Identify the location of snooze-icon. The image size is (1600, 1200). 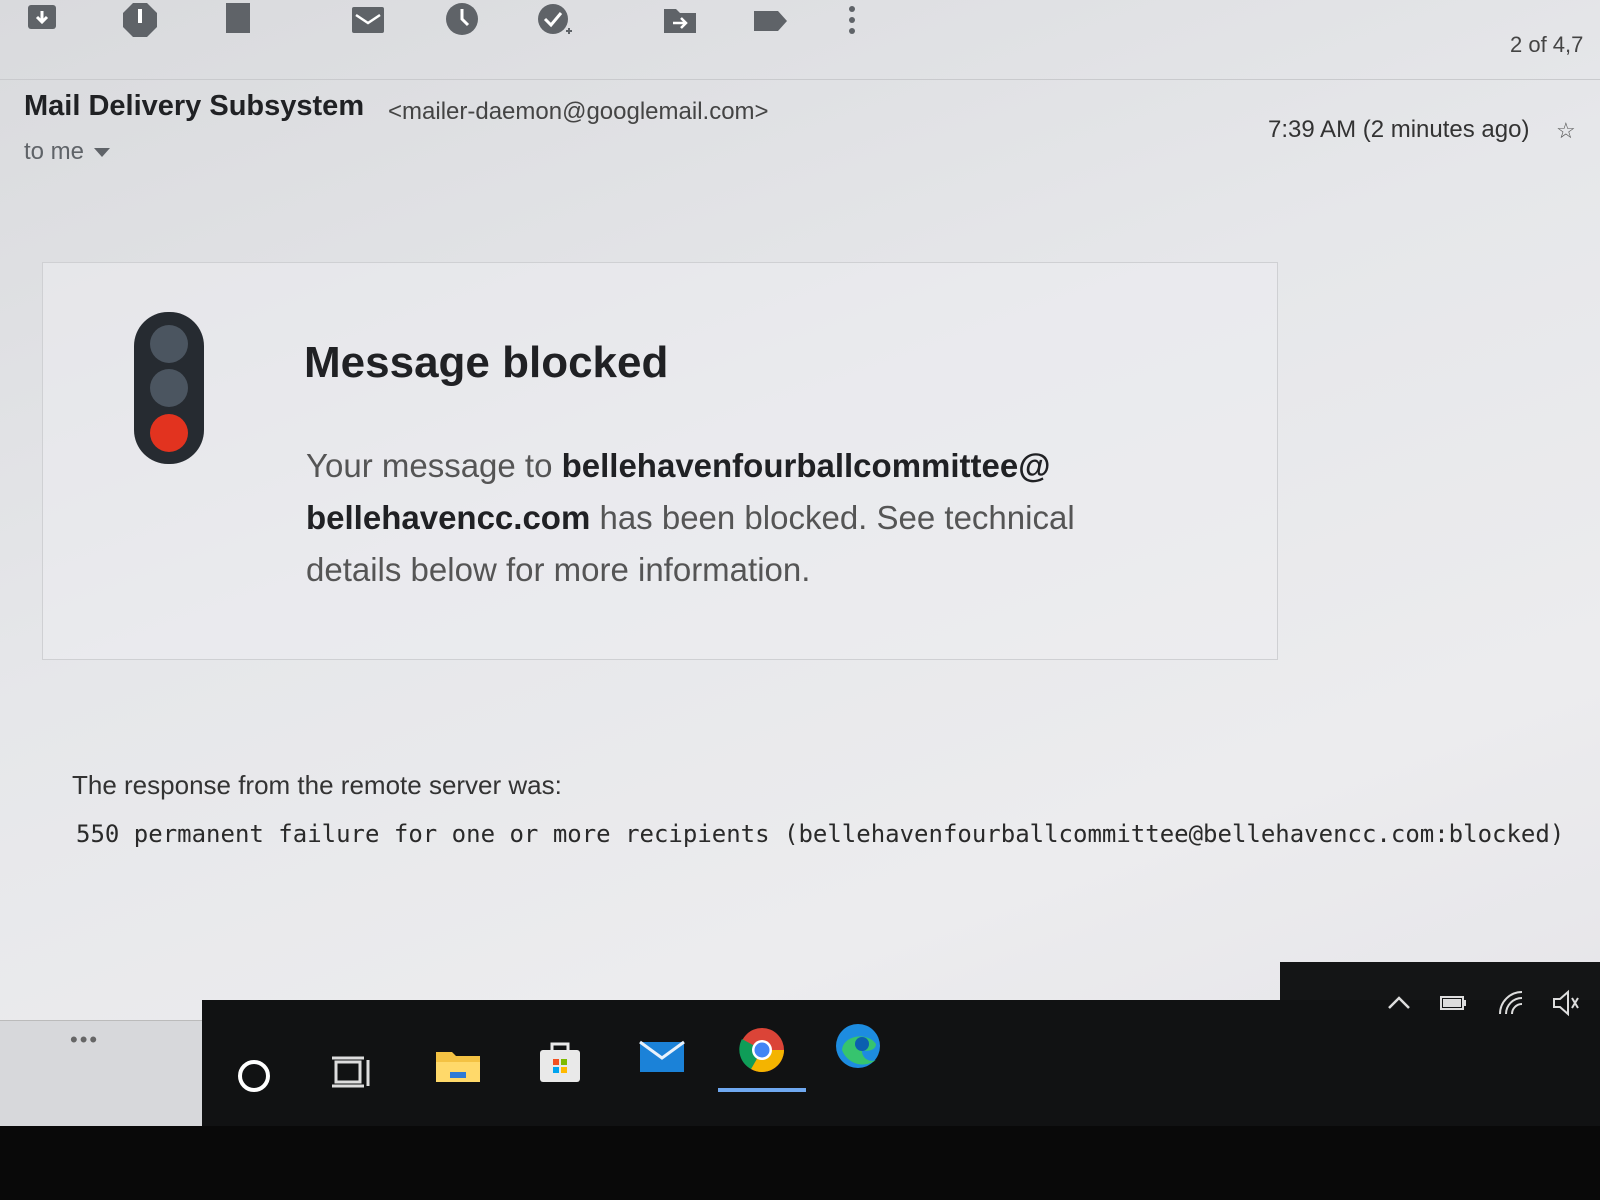
(462, 21).